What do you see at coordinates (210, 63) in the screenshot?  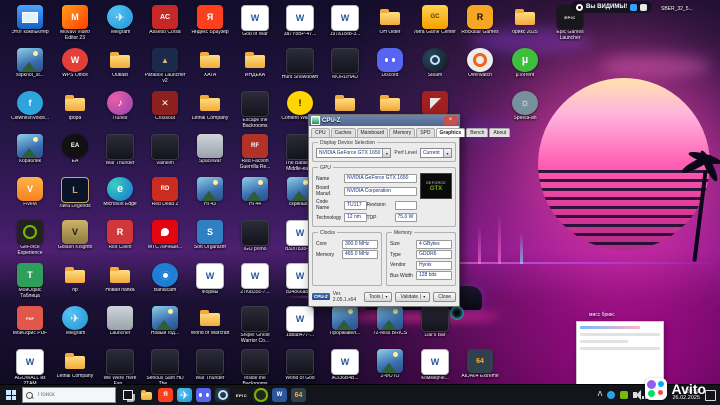 I see `desktop-icon: ХАТА` at bounding box center [210, 63].